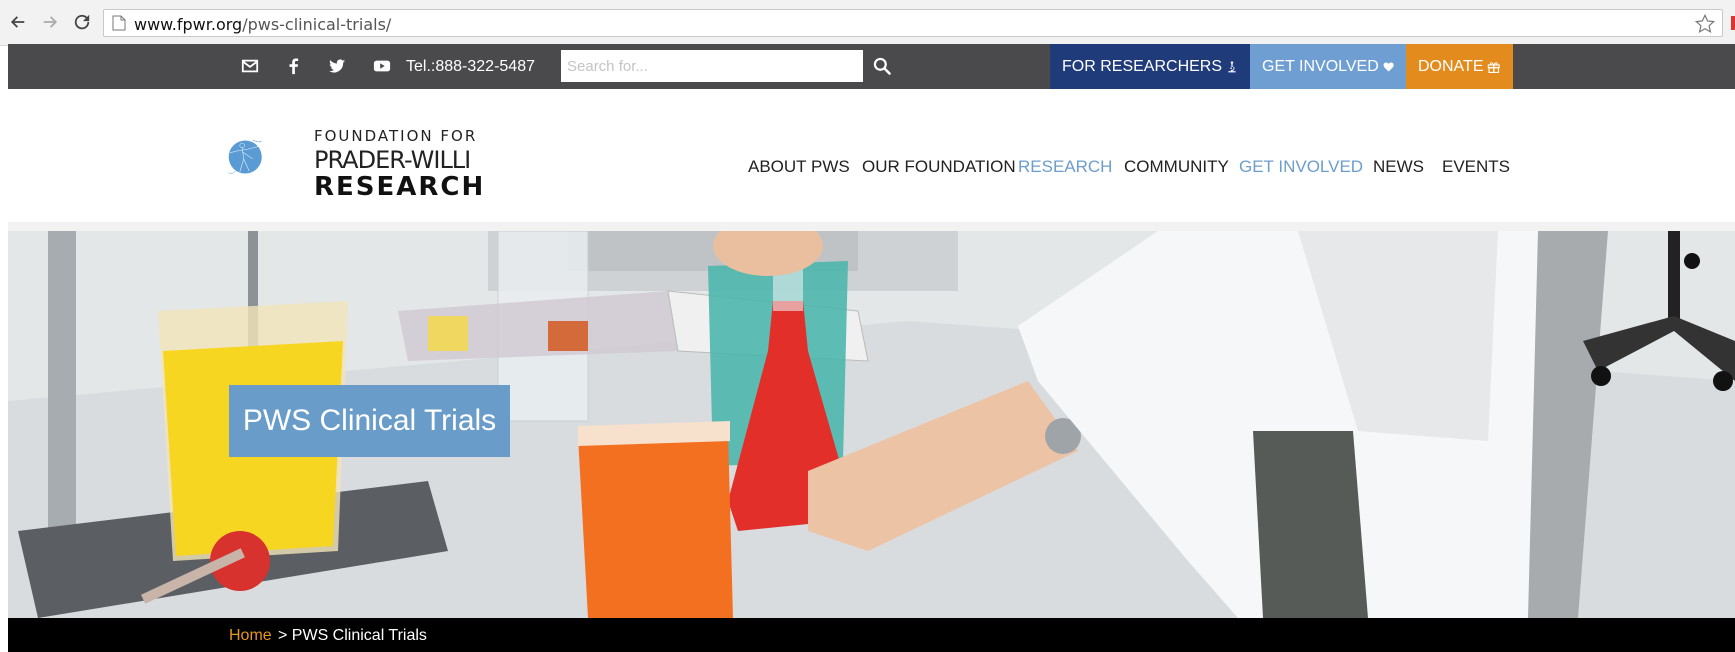  What do you see at coordinates (1494, 67) in the screenshot?
I see `gift-icon` at bounding box center [1494, 67].